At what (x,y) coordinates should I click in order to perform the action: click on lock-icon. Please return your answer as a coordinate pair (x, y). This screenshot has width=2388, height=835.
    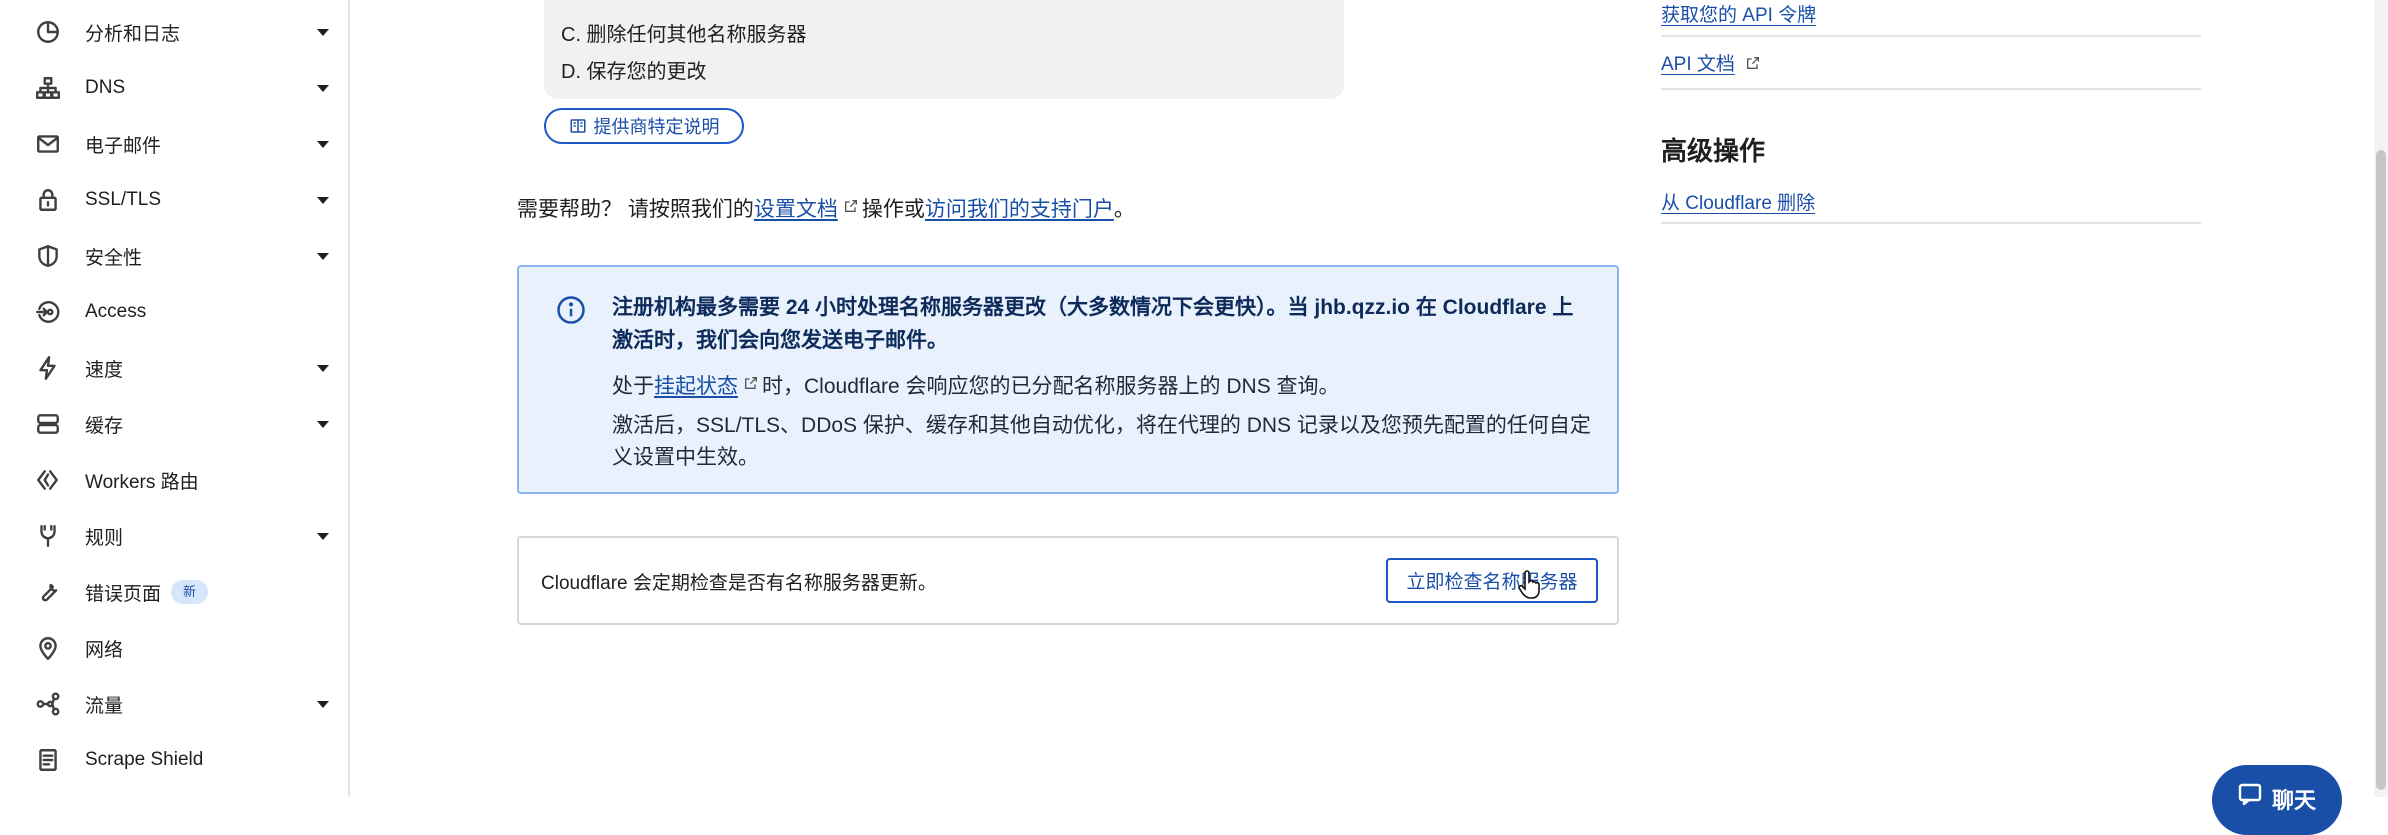
    Looking at the image, I should click on (48, 200).